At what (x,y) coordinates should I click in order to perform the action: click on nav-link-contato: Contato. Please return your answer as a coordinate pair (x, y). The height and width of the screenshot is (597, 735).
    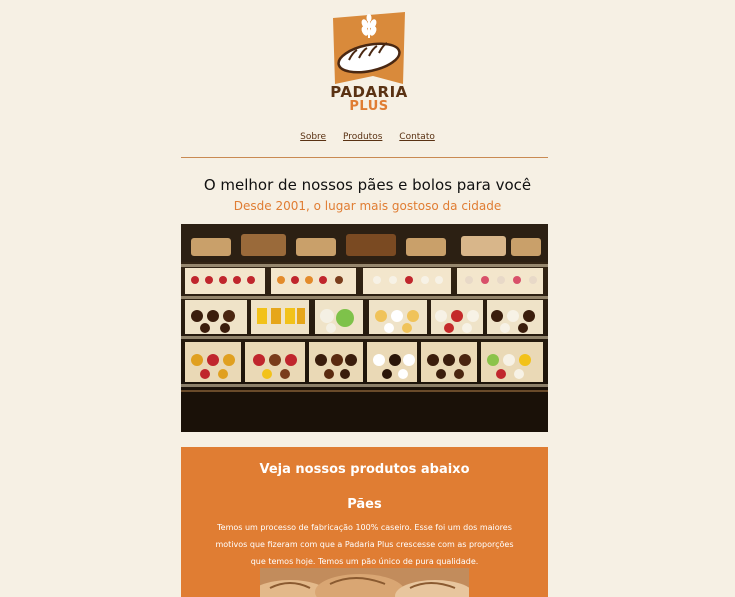
    Looking at the image, I should click on (417, 137).